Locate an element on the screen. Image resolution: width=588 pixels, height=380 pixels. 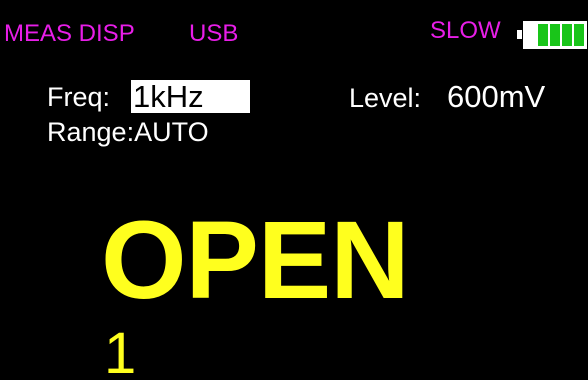
battery-icon is located at coordinates (552, 35).